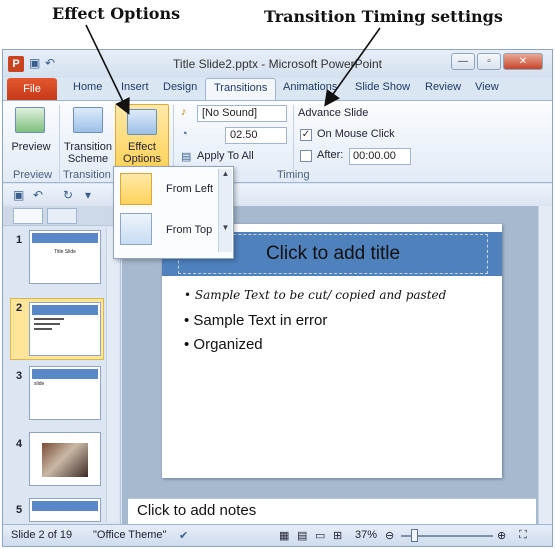 This screenshot has height=549, width=555. Describe the element at coordinates (19, 444) in the screenshot. I see `slide-number: 4` at that location.